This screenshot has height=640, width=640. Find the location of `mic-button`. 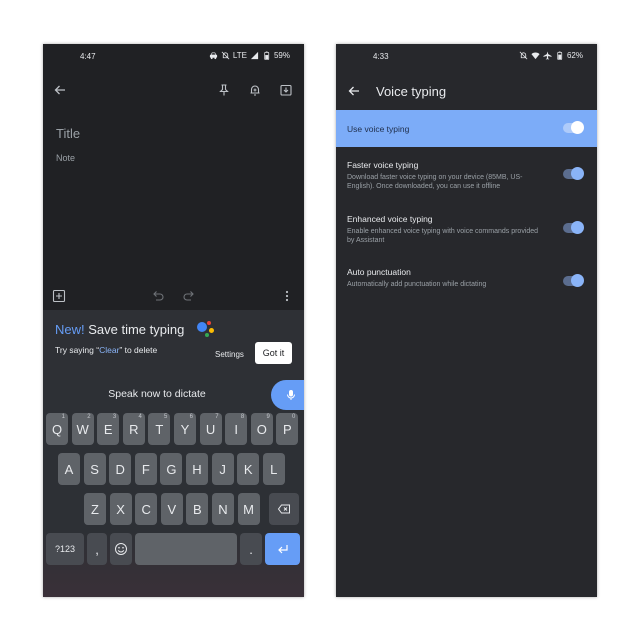

mic-button is located at coordinates (287, 395).